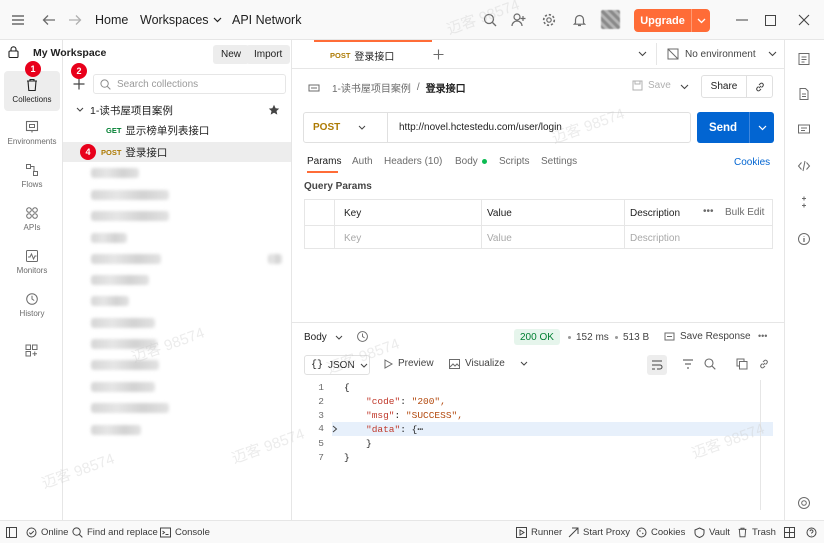  I want to click on description-input: Description, so click(655, 238).